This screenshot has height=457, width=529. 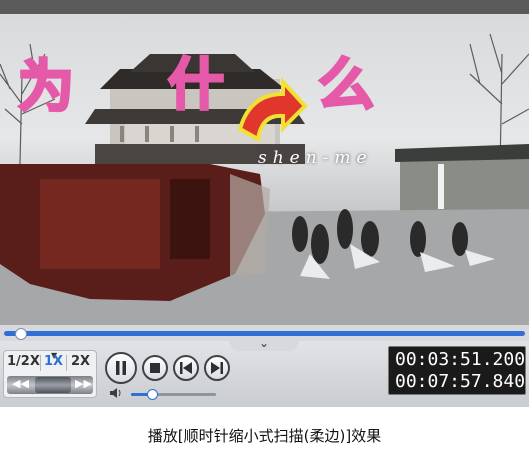 I want to click on next-button, so click(x=217, y=368).